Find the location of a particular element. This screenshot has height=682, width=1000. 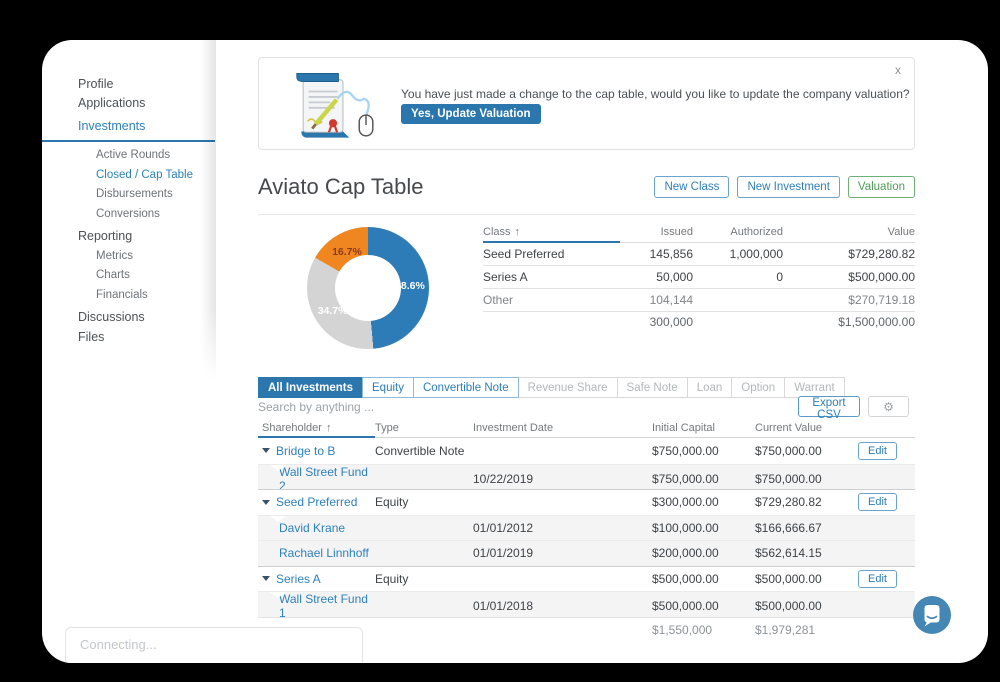

initial-capital-cell: $200,000.00 is located at coordinates (685, 553).